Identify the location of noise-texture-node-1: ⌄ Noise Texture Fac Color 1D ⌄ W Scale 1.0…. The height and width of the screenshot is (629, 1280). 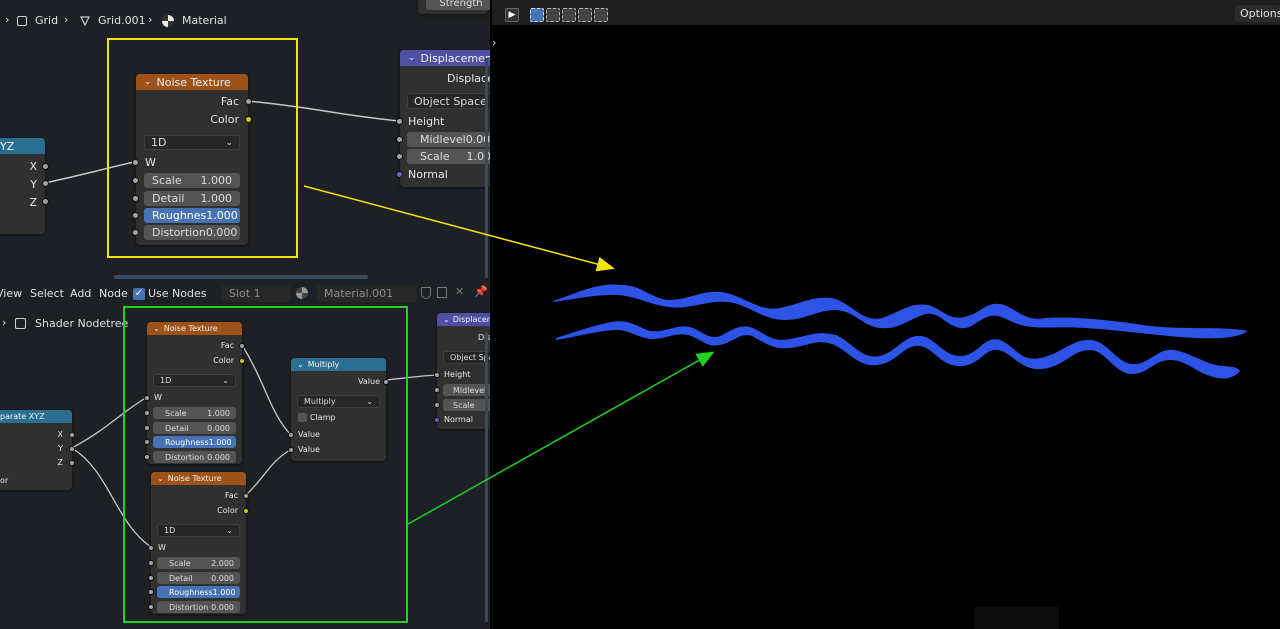
(194, 393).